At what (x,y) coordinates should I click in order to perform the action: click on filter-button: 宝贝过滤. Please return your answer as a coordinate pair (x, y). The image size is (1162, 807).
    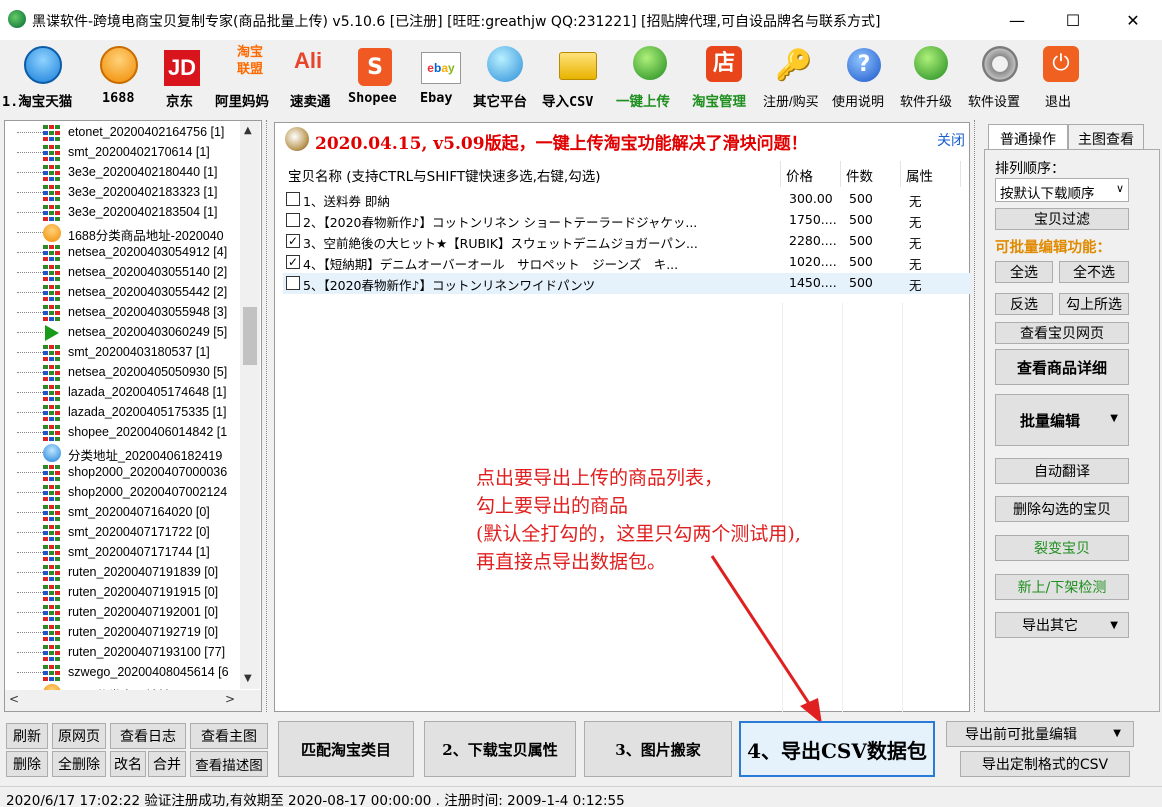
    Looking at the image, I should click on (1062, 219).